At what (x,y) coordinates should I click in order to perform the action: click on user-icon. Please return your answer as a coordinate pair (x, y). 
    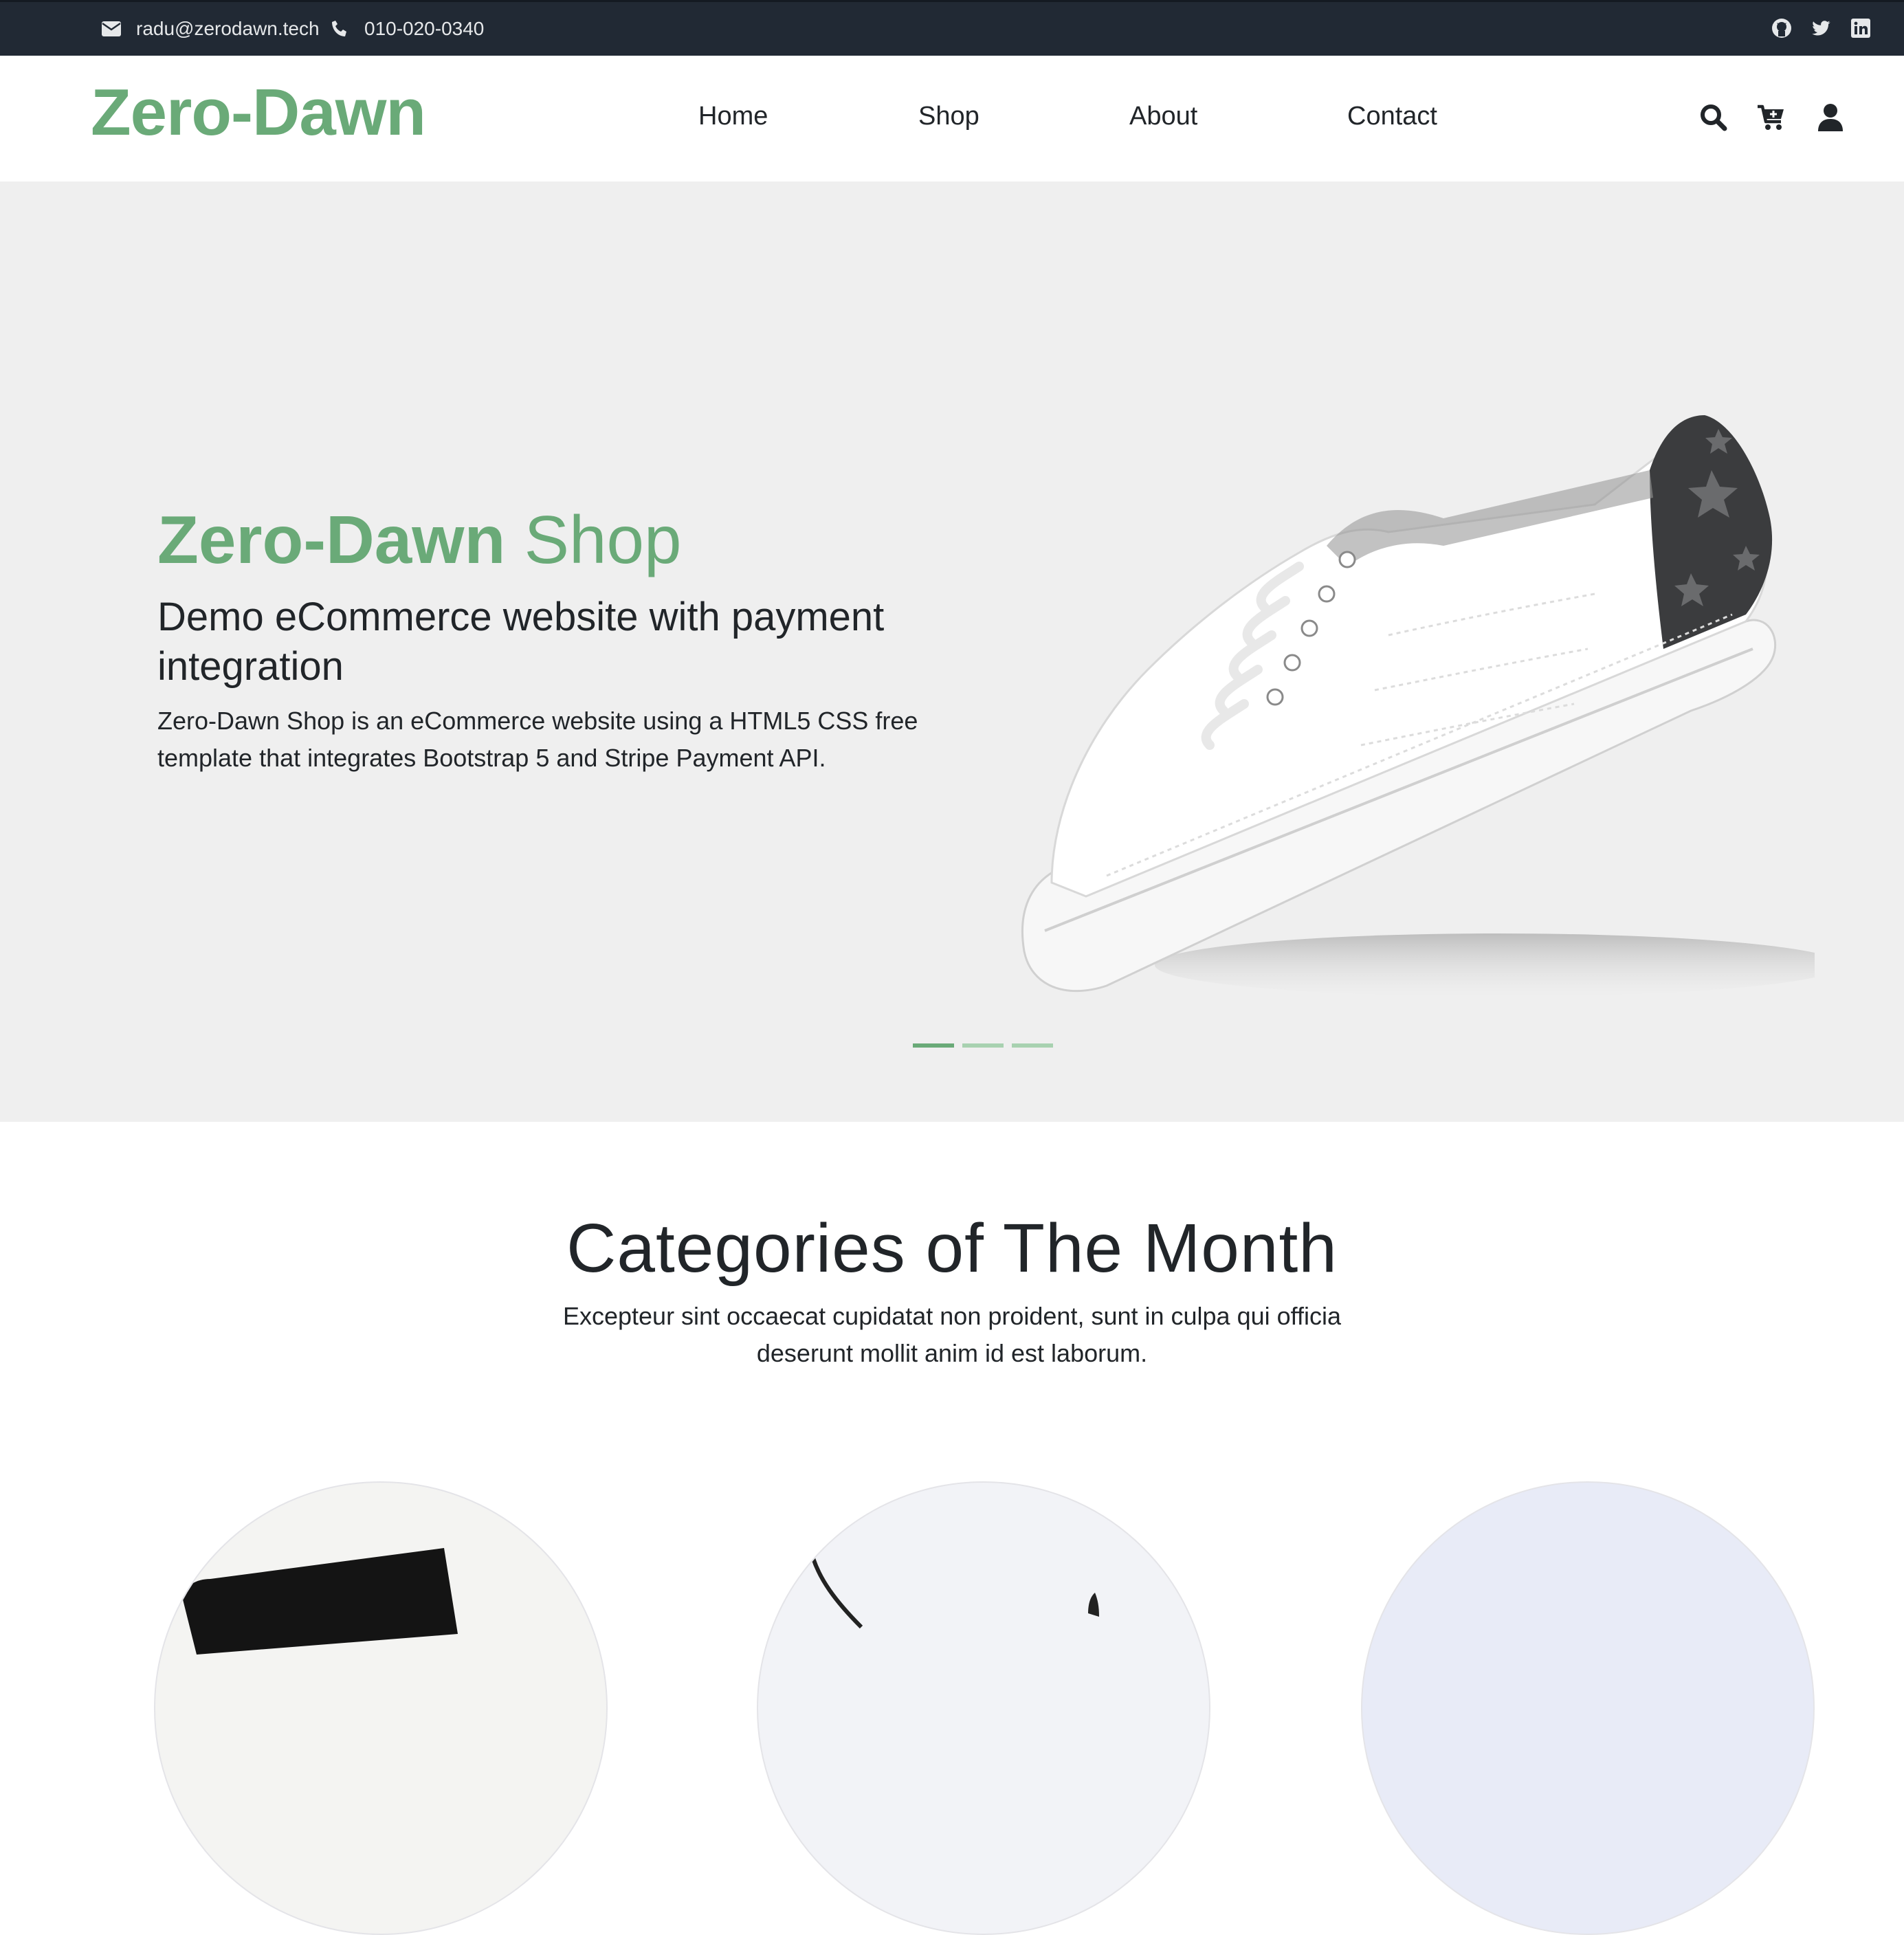
    Looking at the image, I should click on (1830, 118).